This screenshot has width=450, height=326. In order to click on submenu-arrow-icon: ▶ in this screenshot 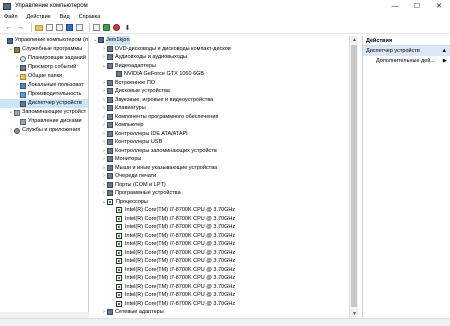, I will do `click(444, 61)`.